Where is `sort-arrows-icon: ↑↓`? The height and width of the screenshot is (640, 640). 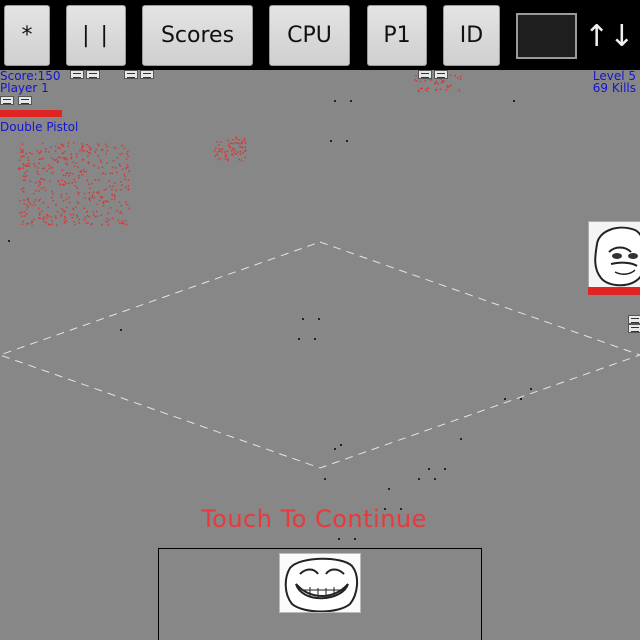 sort-arrows-icon: ↑↓ is located at coordinates (609, 37).